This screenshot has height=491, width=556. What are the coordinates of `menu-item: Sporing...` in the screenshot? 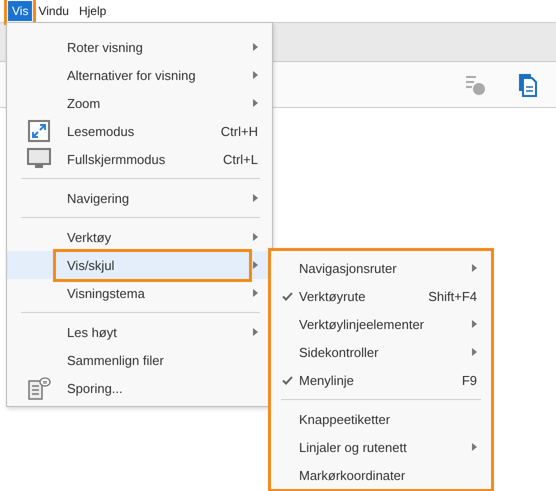 It's located at (139, 388).